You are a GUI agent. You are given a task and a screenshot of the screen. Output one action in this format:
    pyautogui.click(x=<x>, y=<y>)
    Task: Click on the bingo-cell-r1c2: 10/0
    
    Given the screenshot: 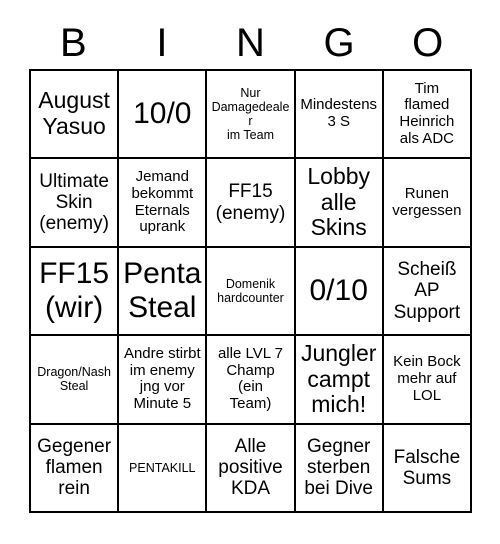 What is the action you would take?
    pyautogui.click(x=163, y=115)
    